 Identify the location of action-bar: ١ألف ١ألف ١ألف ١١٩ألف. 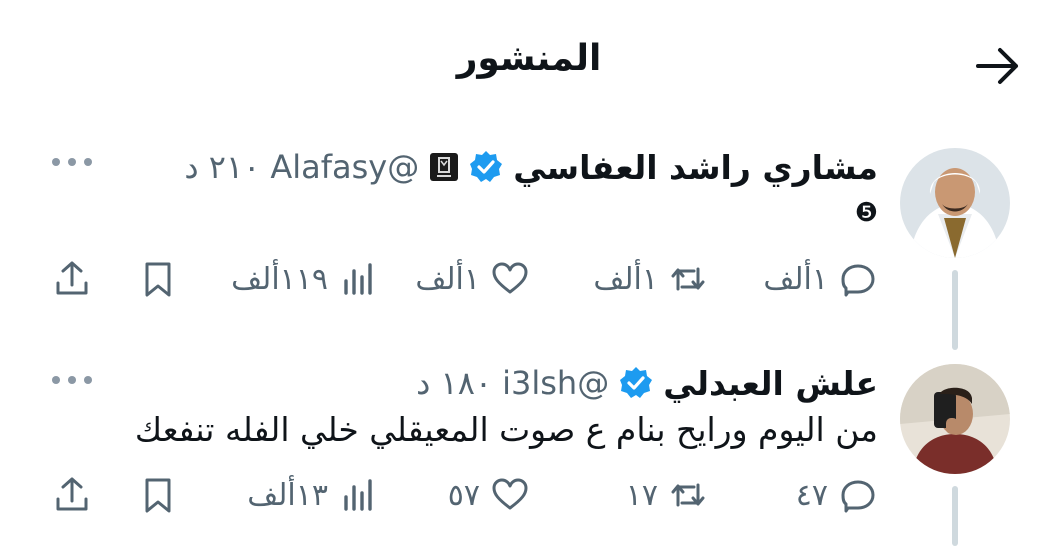
(464, 279).